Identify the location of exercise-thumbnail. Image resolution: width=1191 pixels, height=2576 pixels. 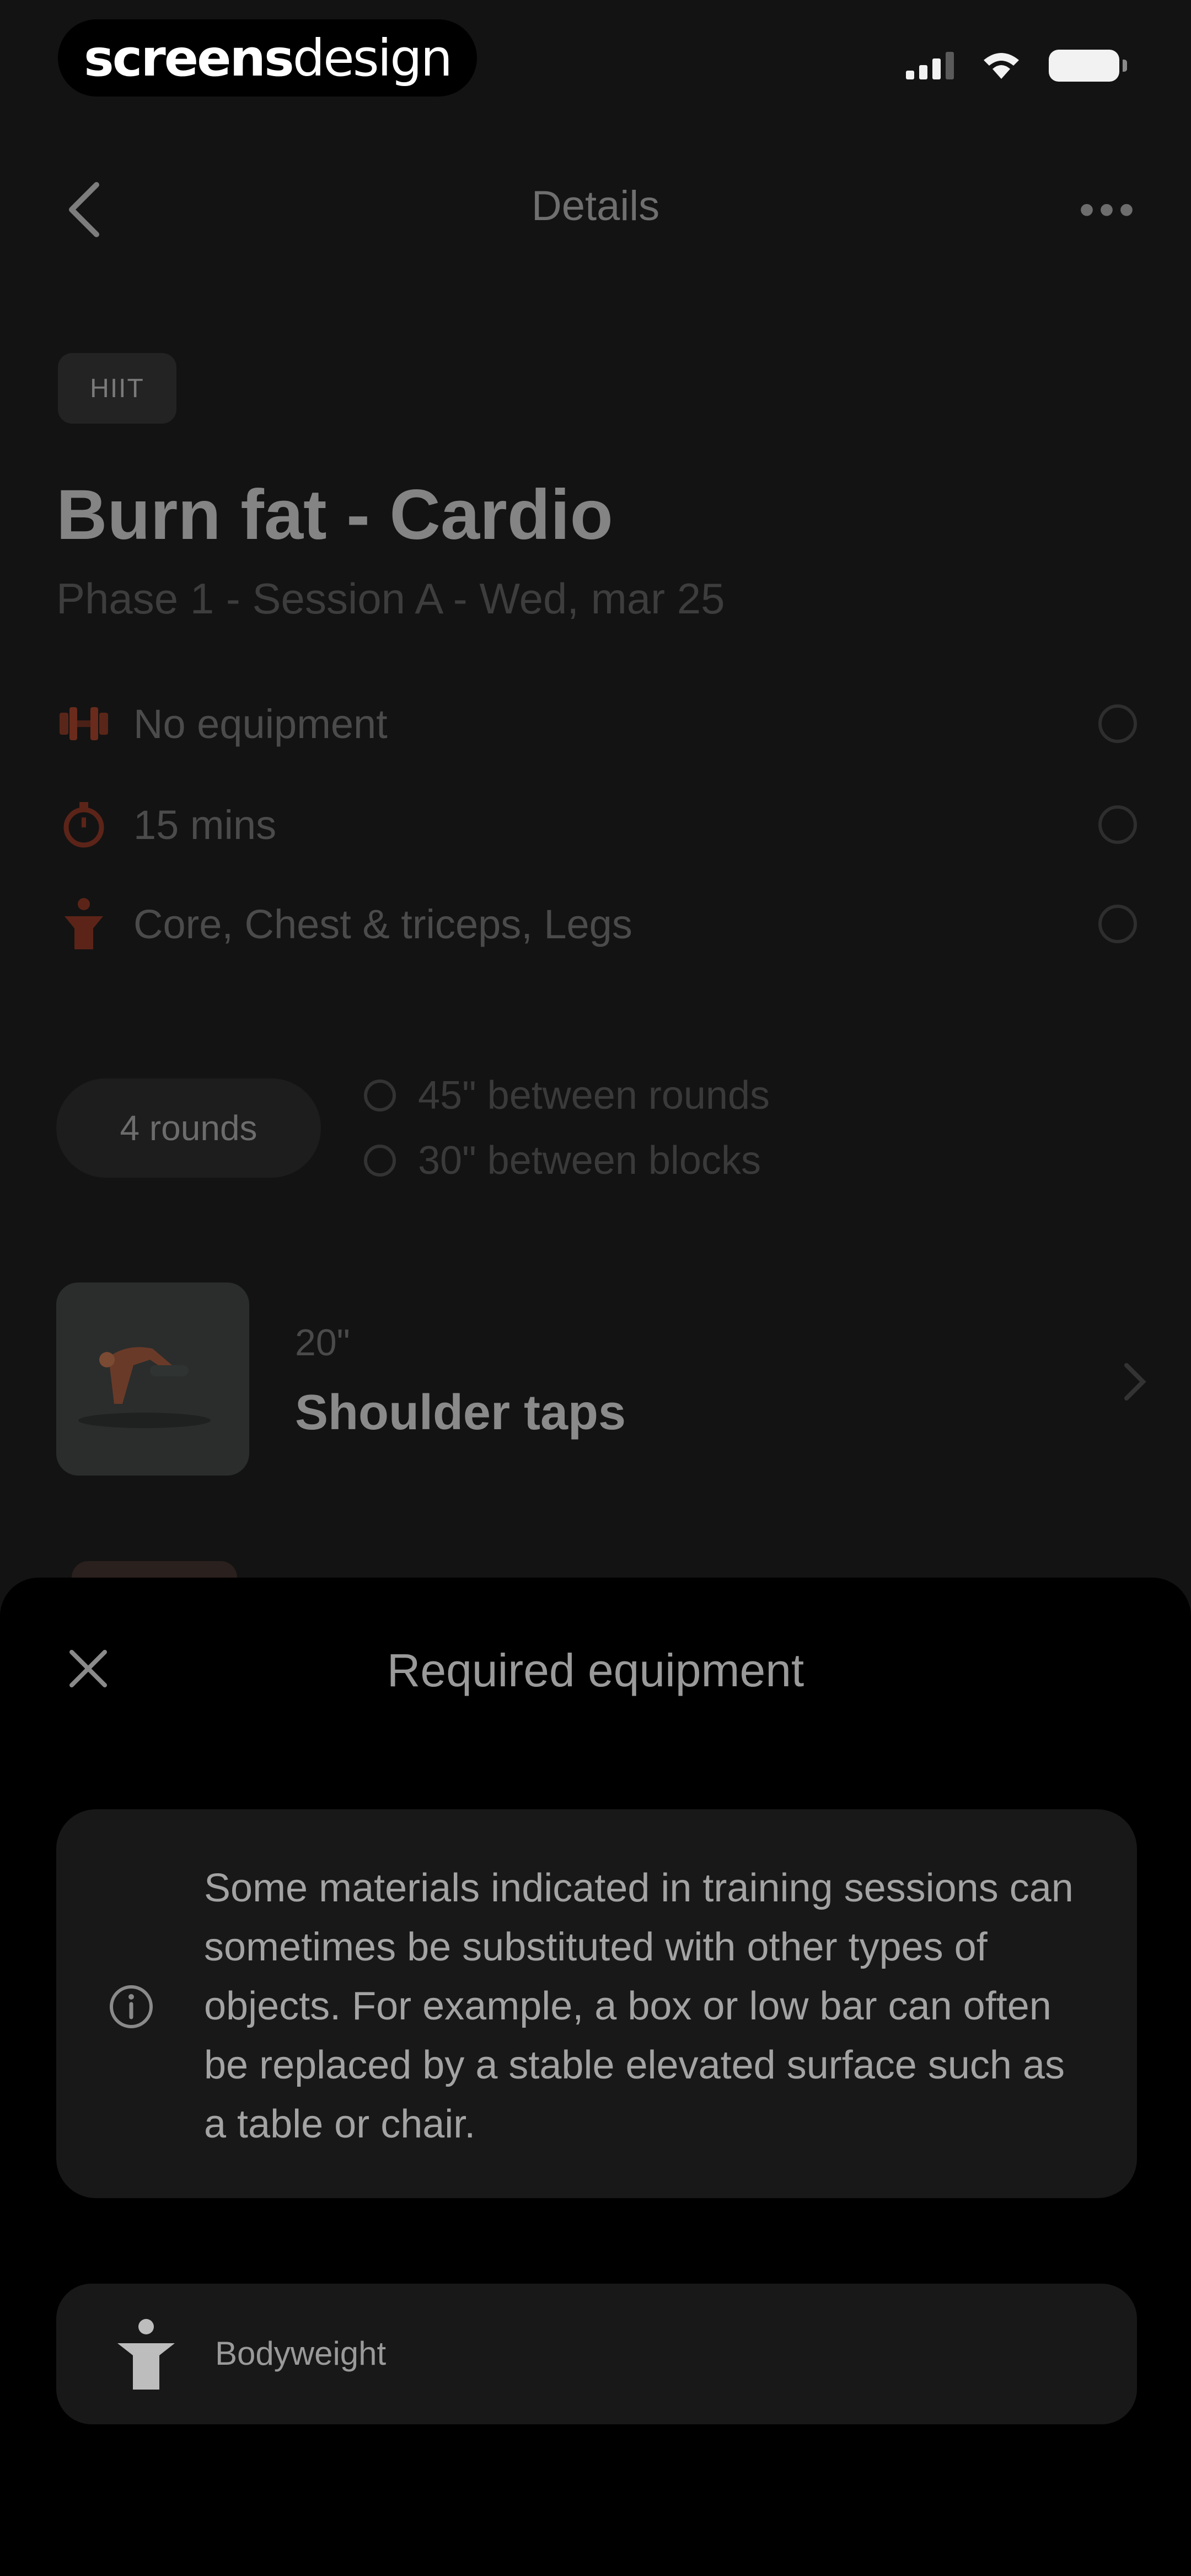
(152, 1379).